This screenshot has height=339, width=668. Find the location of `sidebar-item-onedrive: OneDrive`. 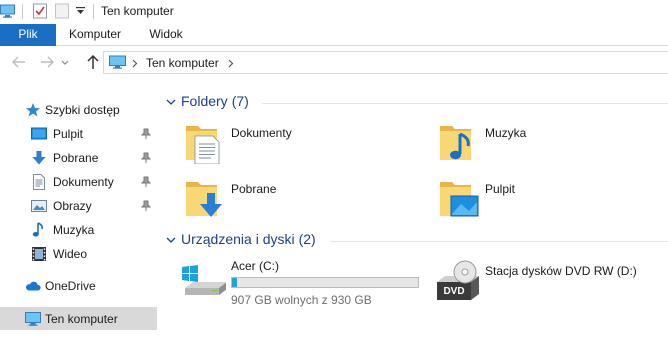

sidebar-item-onedrive: OneDrive is located at coordinates (78, 286).